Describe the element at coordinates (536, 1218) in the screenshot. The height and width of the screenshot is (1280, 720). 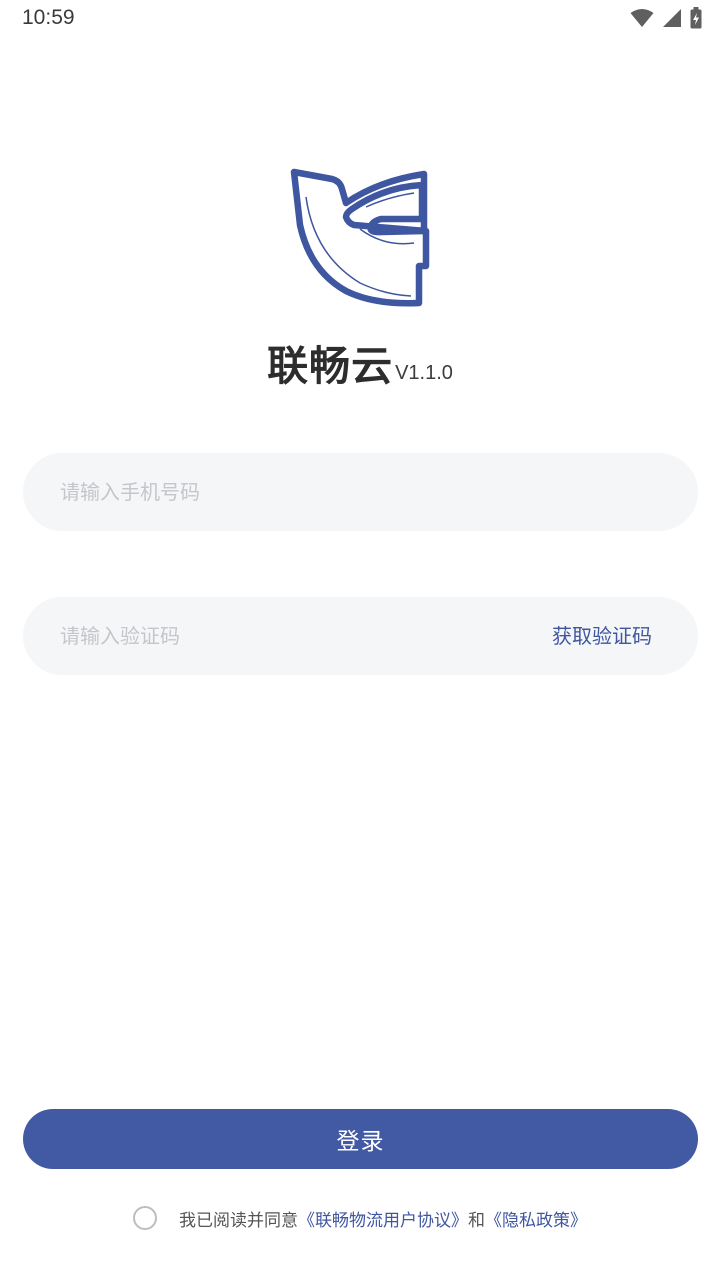
I see `privacy-policy-link: 《隐私政策》` at that location.